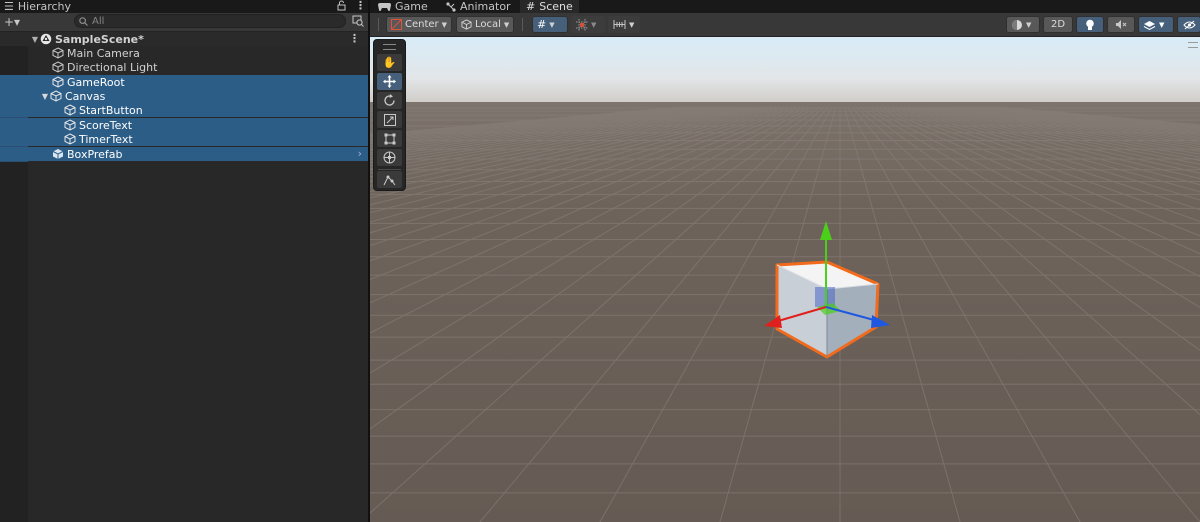 The image size is (1200, 522). I want to click on lighting-toggle, so click(1090, 24).